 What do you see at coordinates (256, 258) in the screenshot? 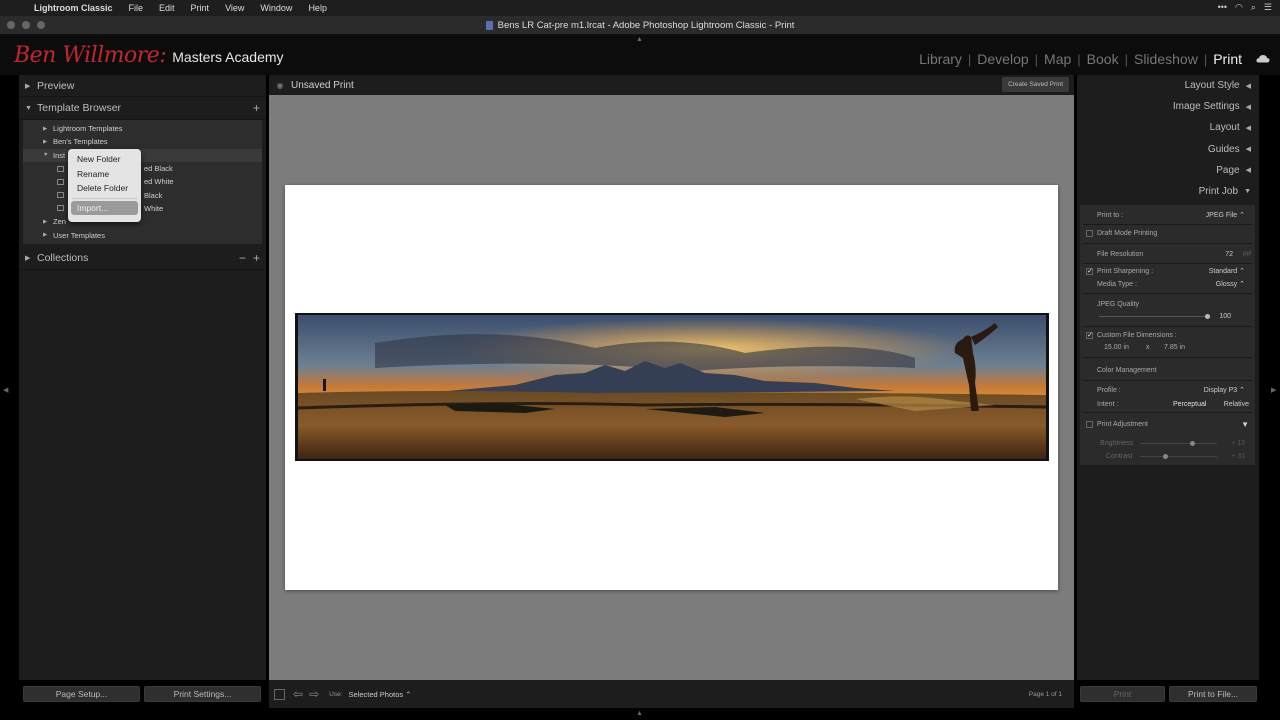
I see `add-collection-button: +` at bounding box center [256, 258].